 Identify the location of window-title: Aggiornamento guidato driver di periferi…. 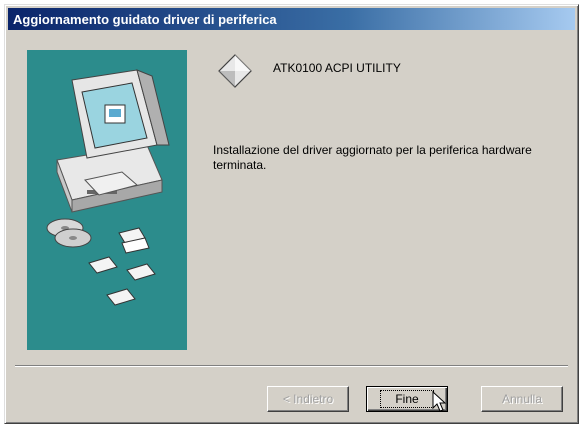
(145, 19).